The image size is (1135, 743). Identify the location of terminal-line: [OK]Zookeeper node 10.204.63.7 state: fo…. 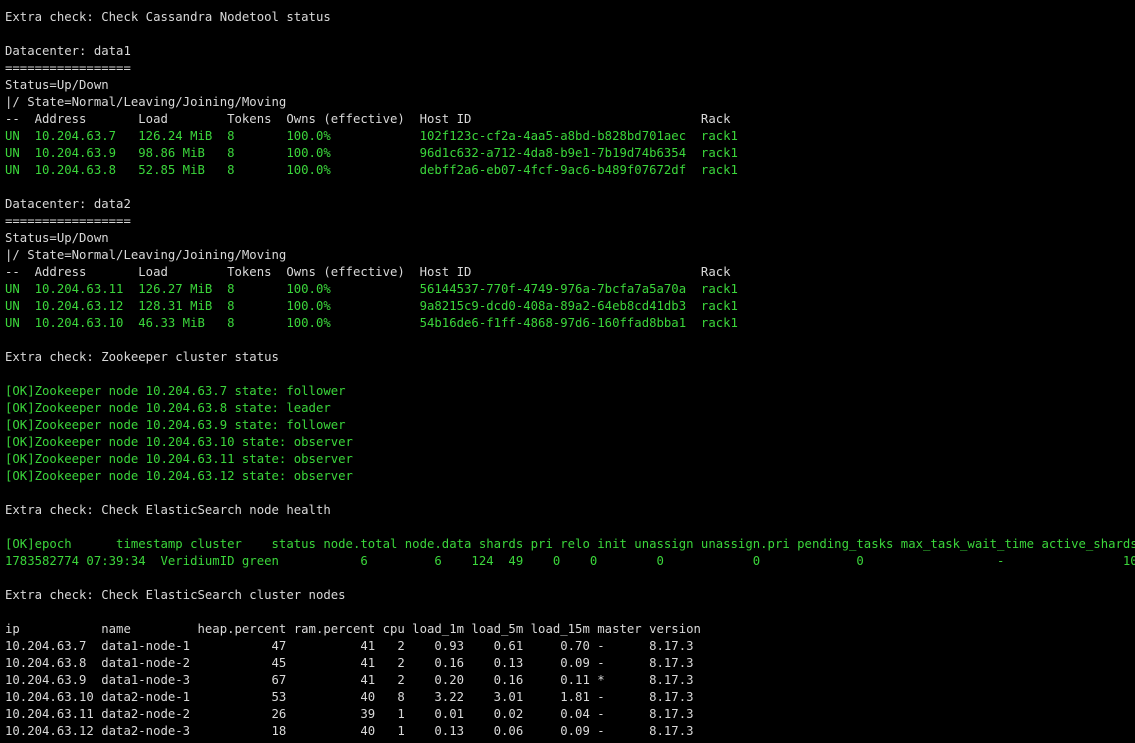
(175, 391).